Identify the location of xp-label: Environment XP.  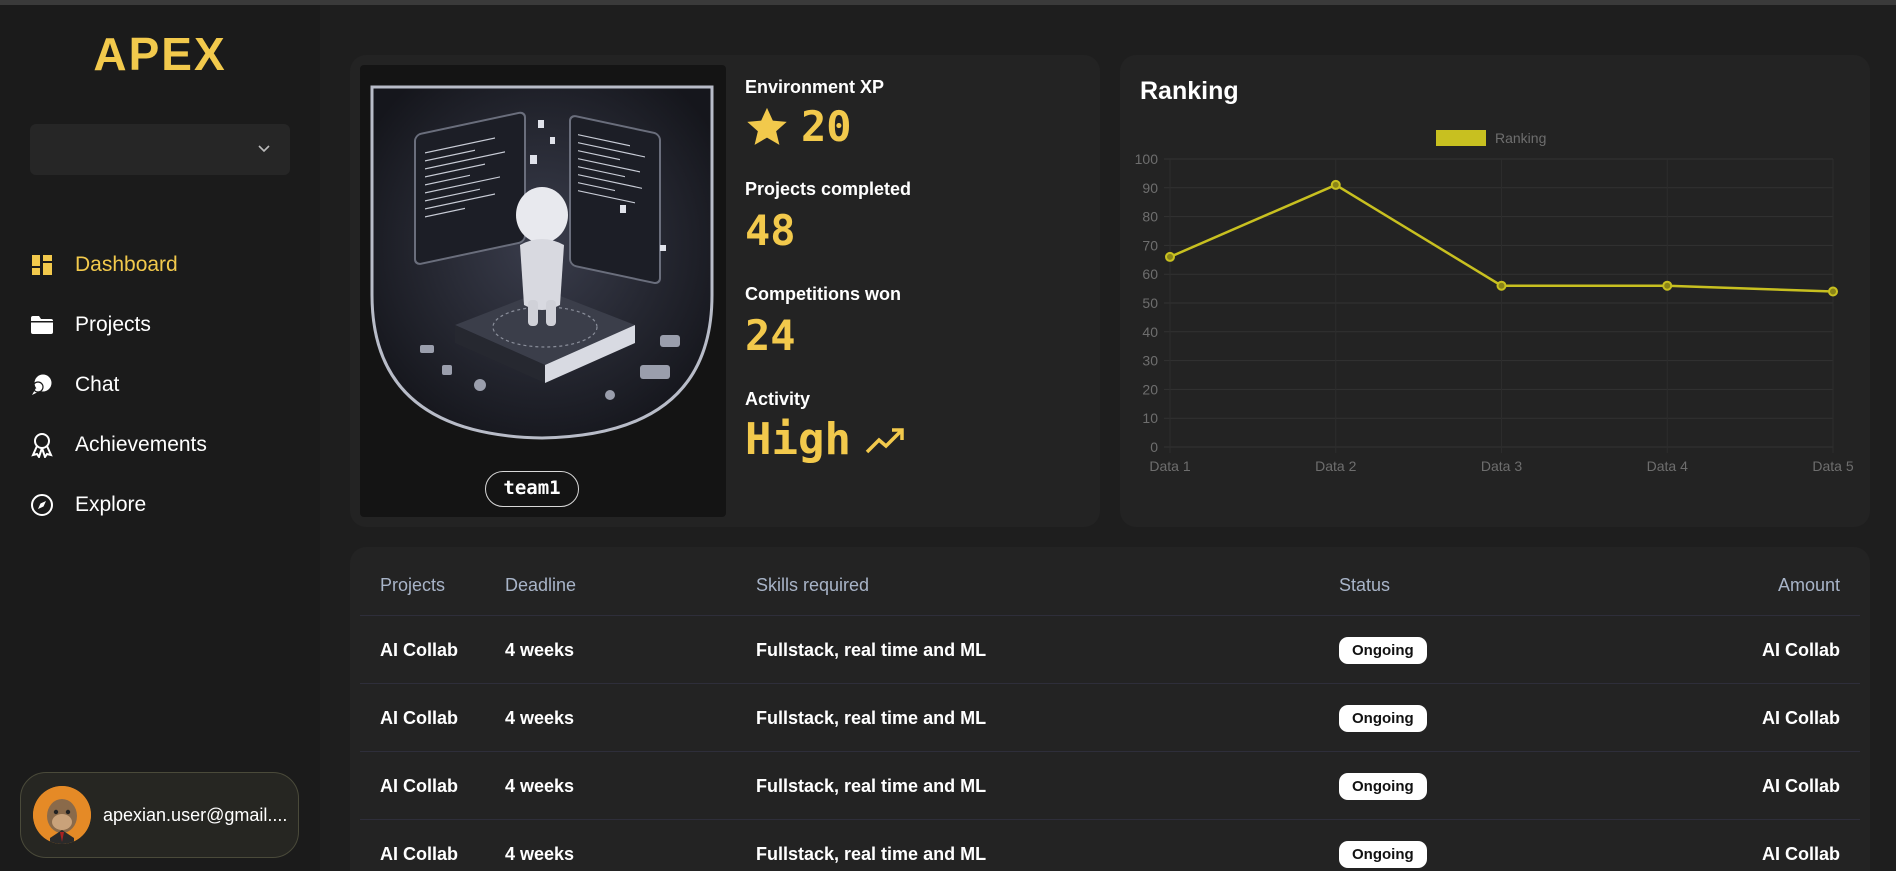
(815, 87).